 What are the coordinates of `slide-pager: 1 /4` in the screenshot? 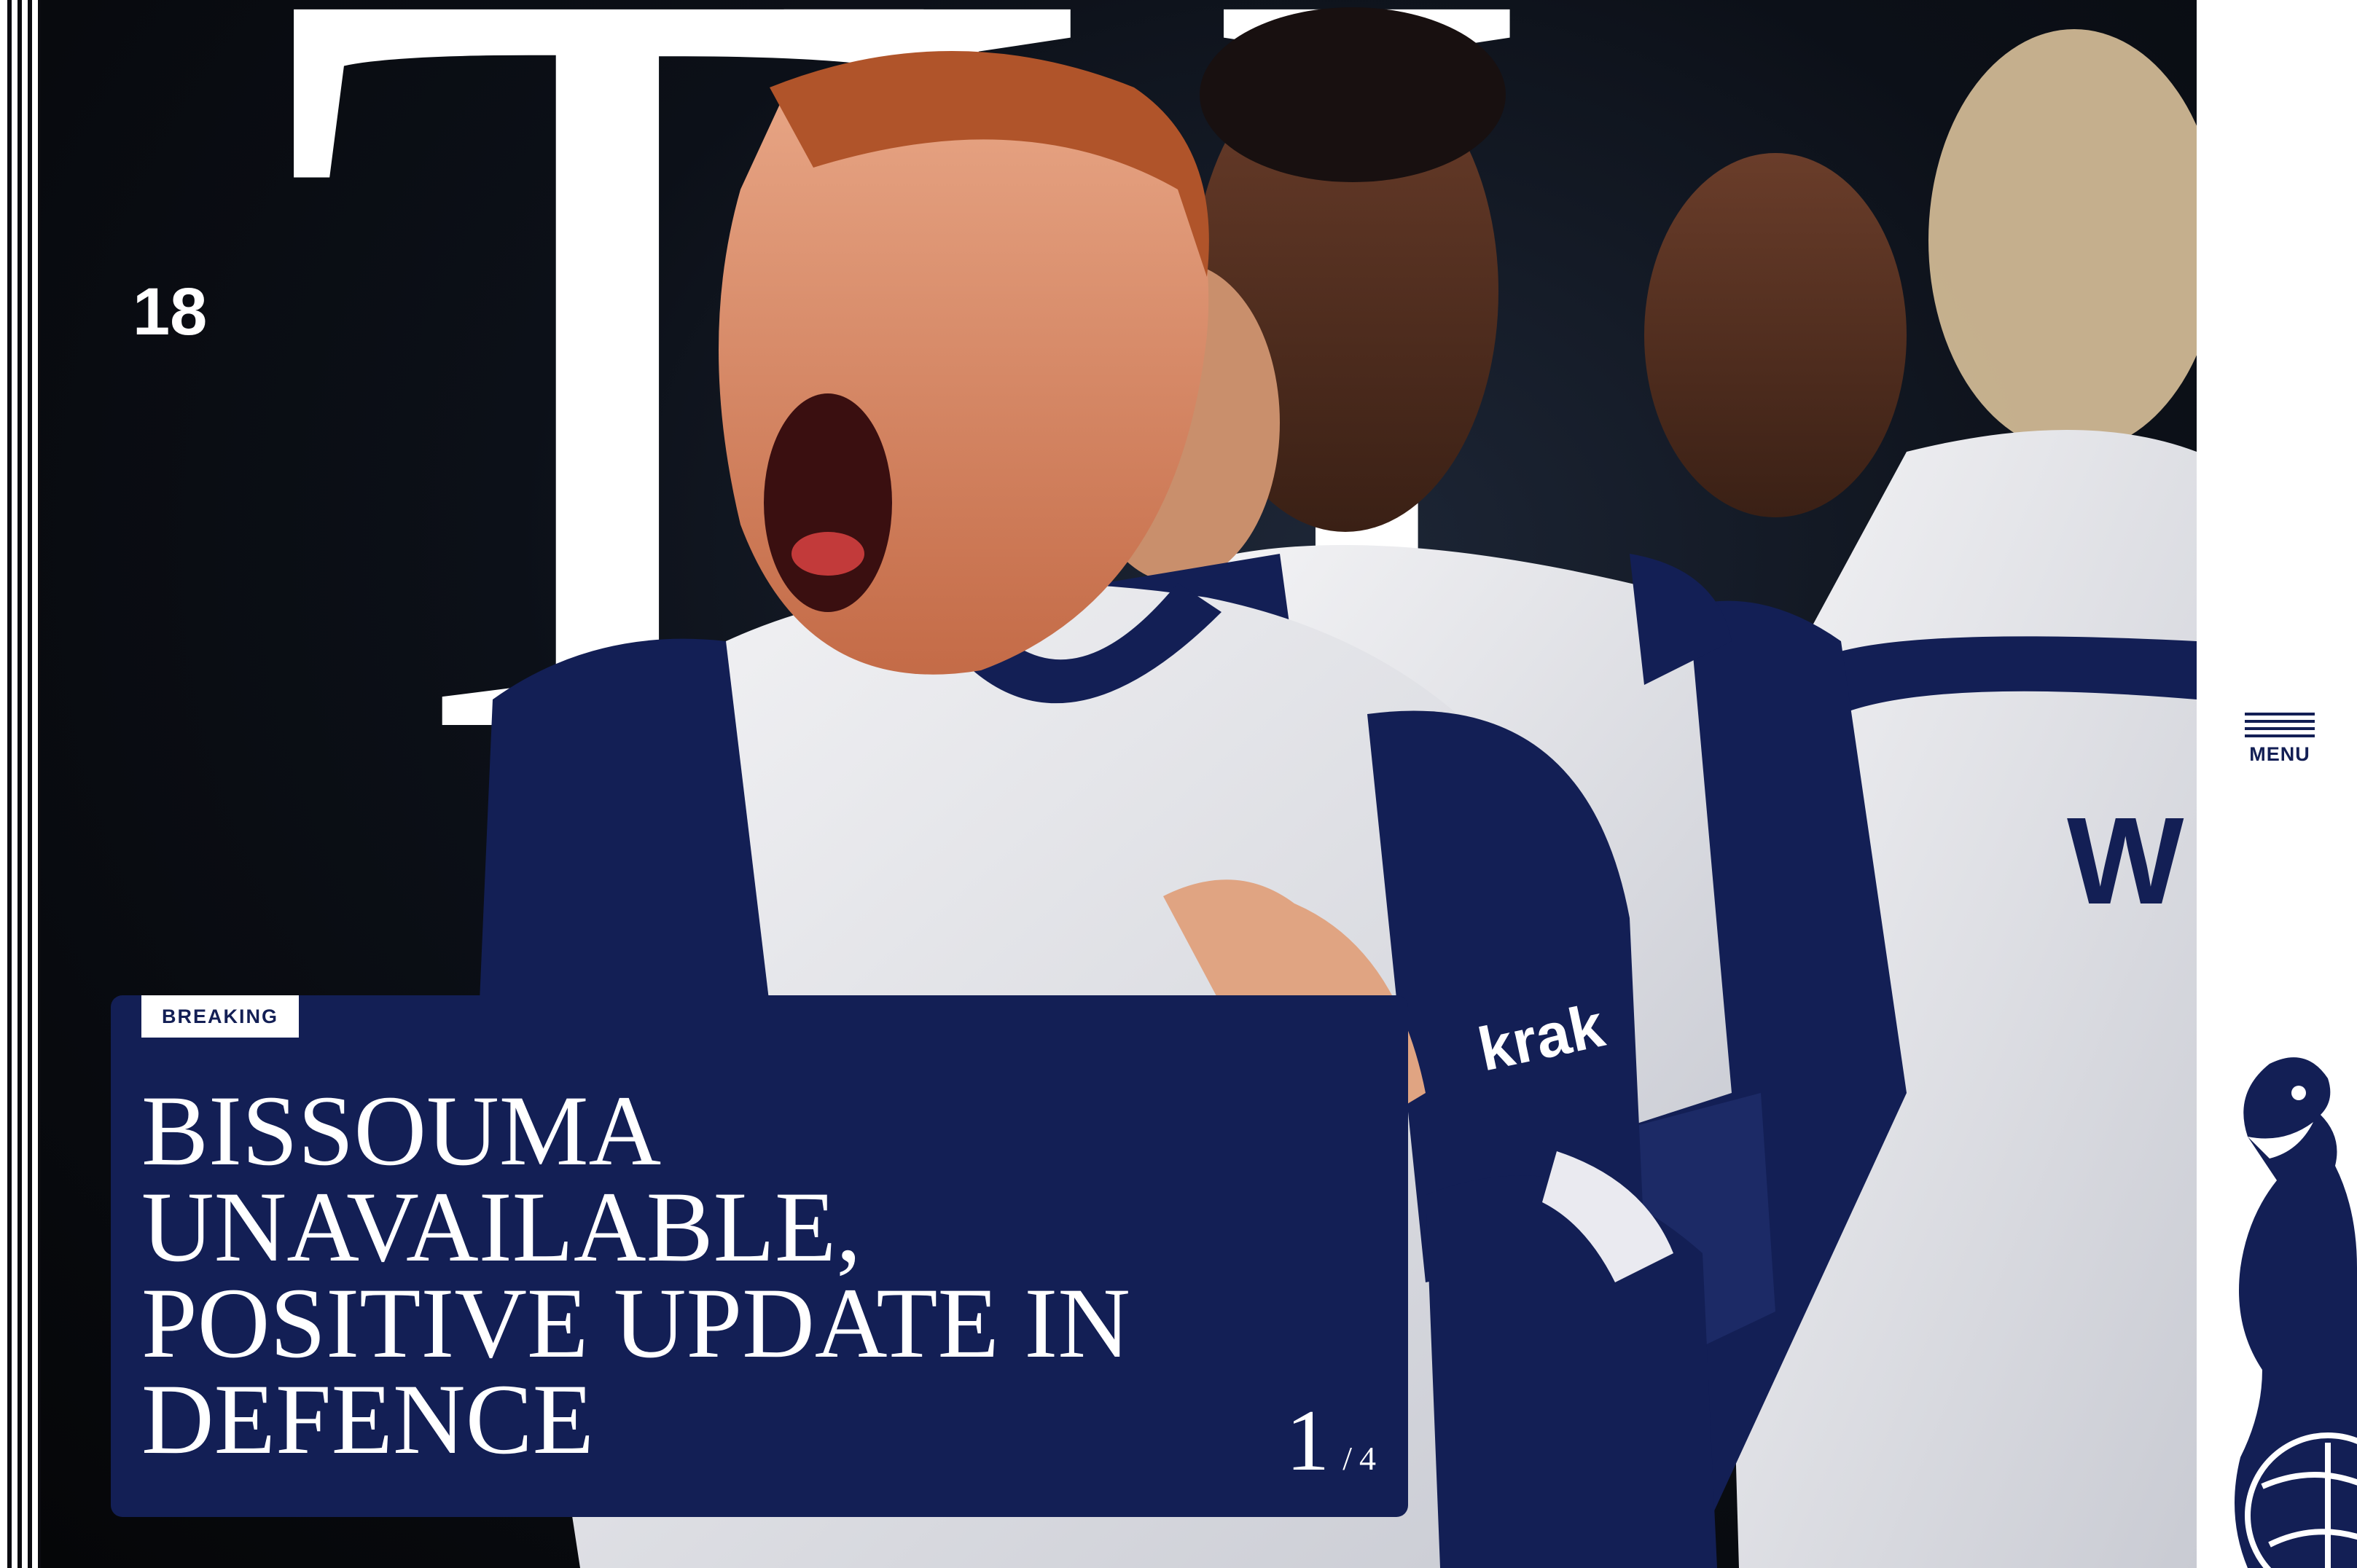 It's located at (1331, 1440).